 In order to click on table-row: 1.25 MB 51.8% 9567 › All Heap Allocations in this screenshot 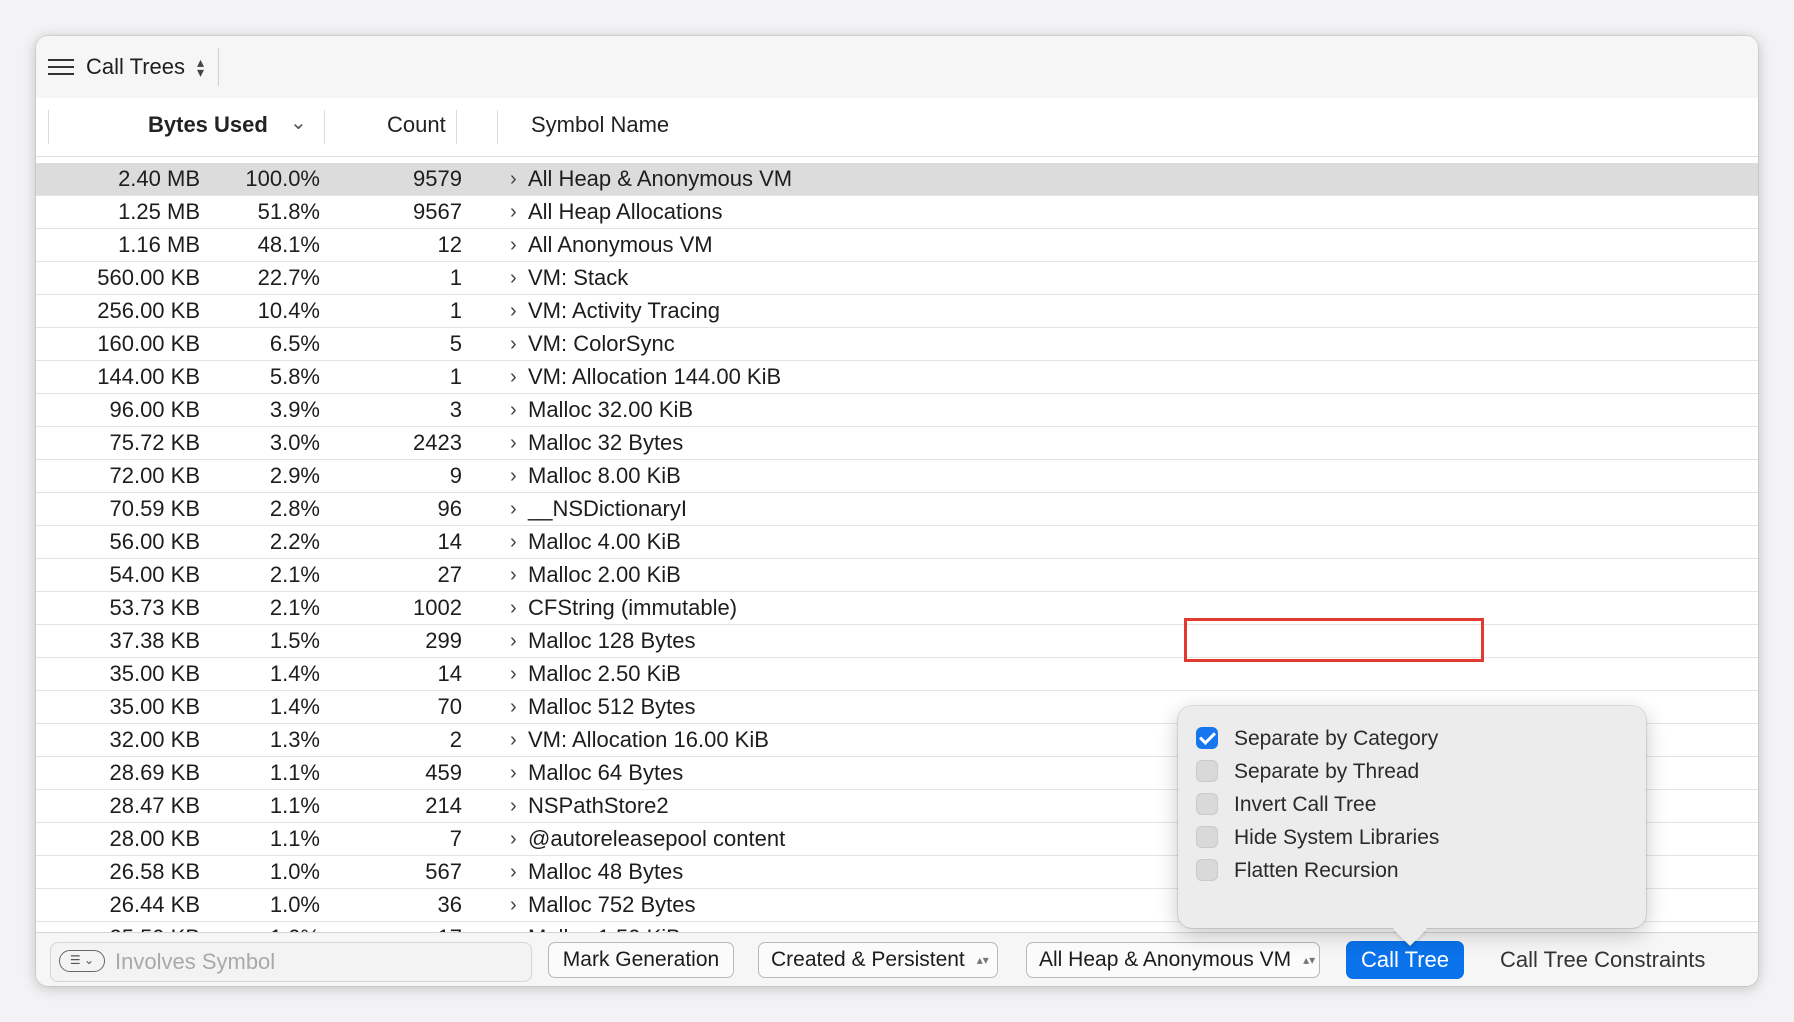, I will do `click(897, 212)`.